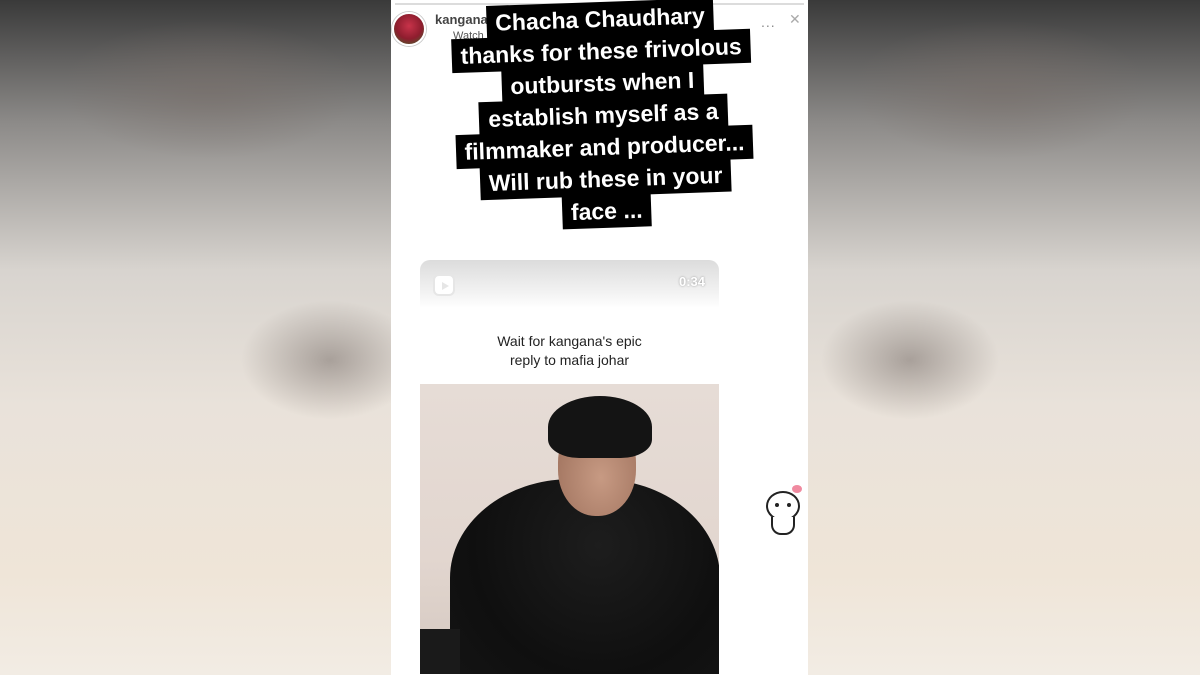 The image size is (1200, 675). What do you see at coordinates (440, 651) in the screenshot?
I see `chair-shape` at bounding box center [440, 651].